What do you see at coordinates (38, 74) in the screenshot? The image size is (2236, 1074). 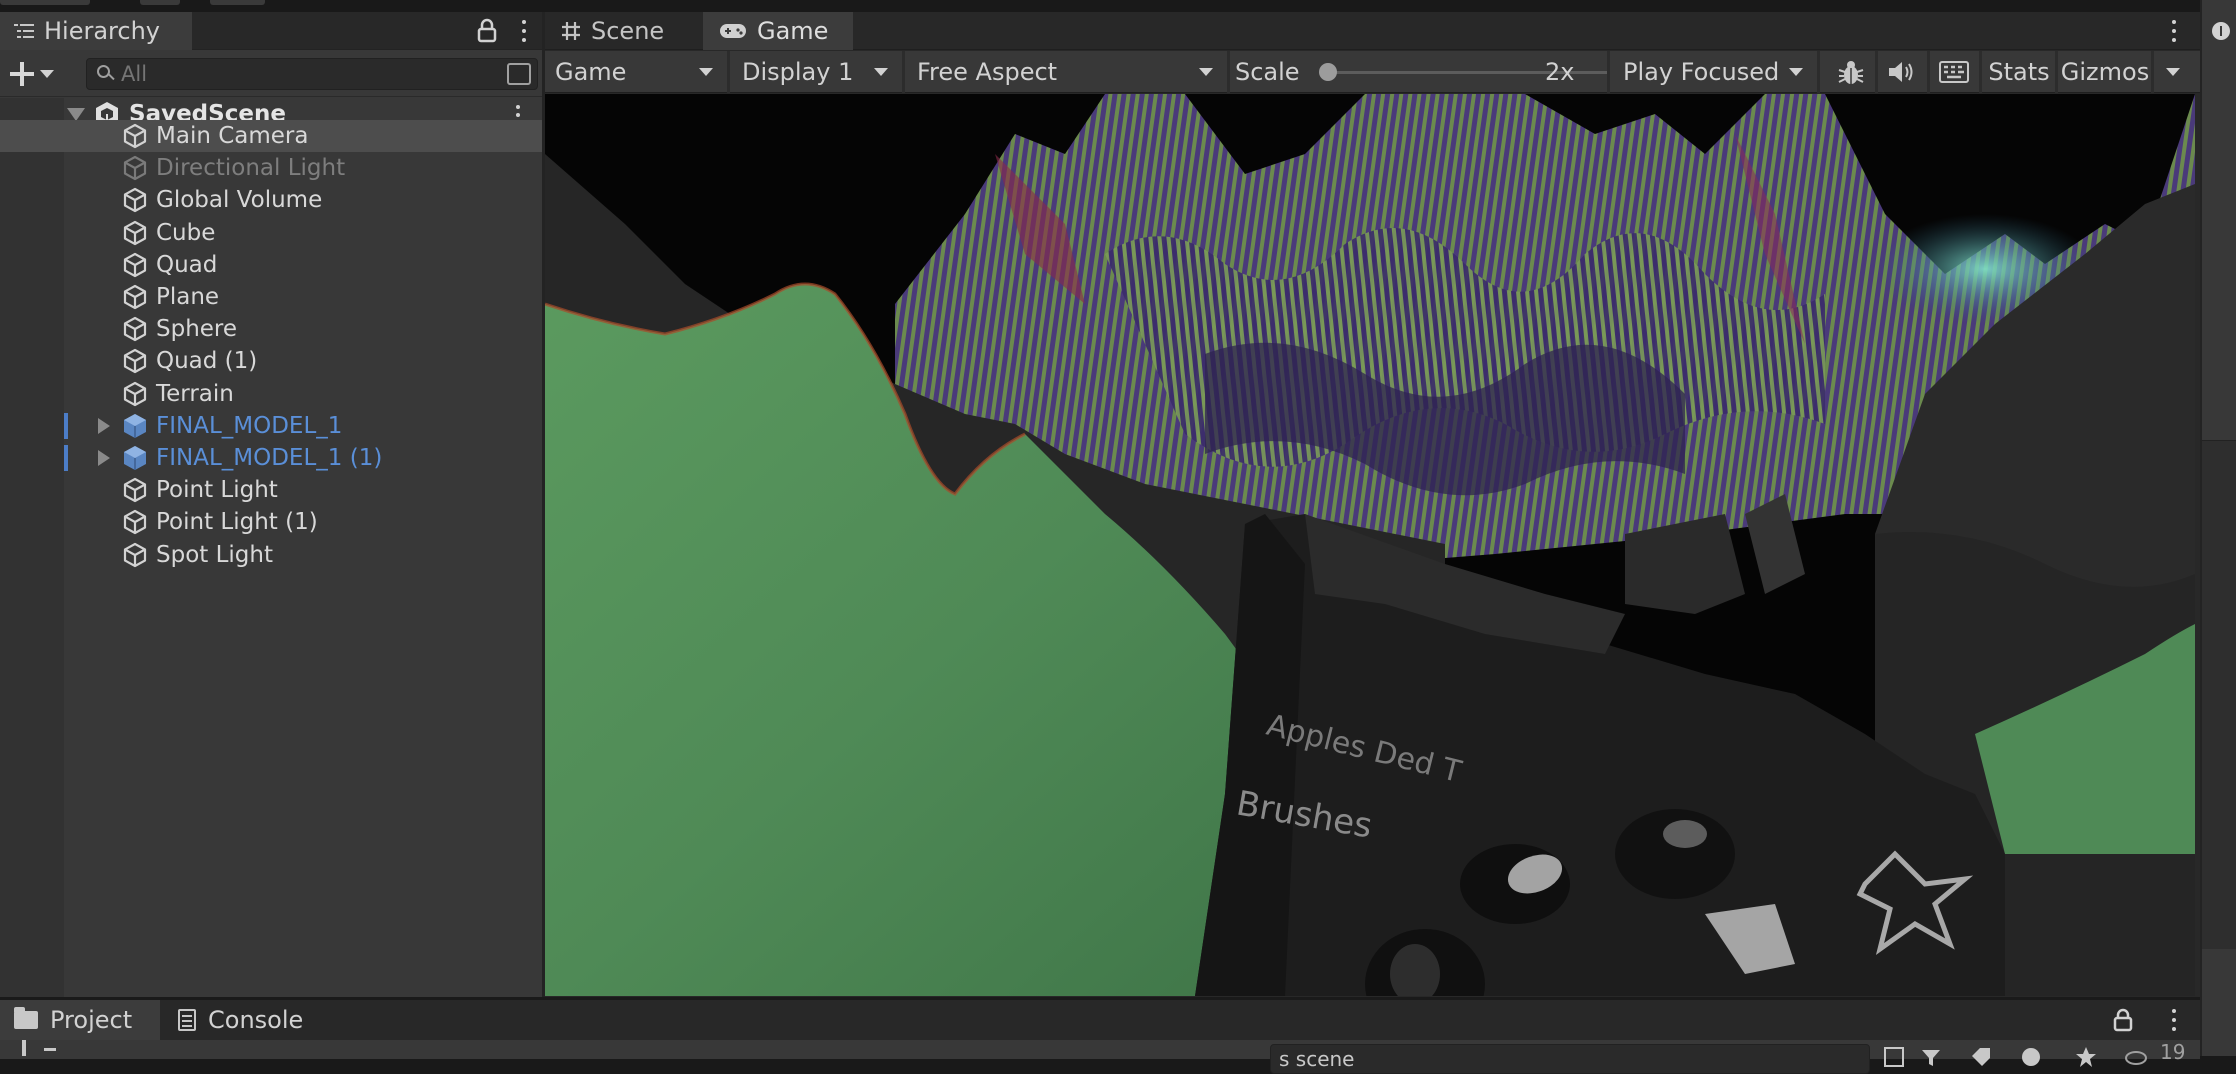 I see `create-object-button` at bounding box center [38, 74].